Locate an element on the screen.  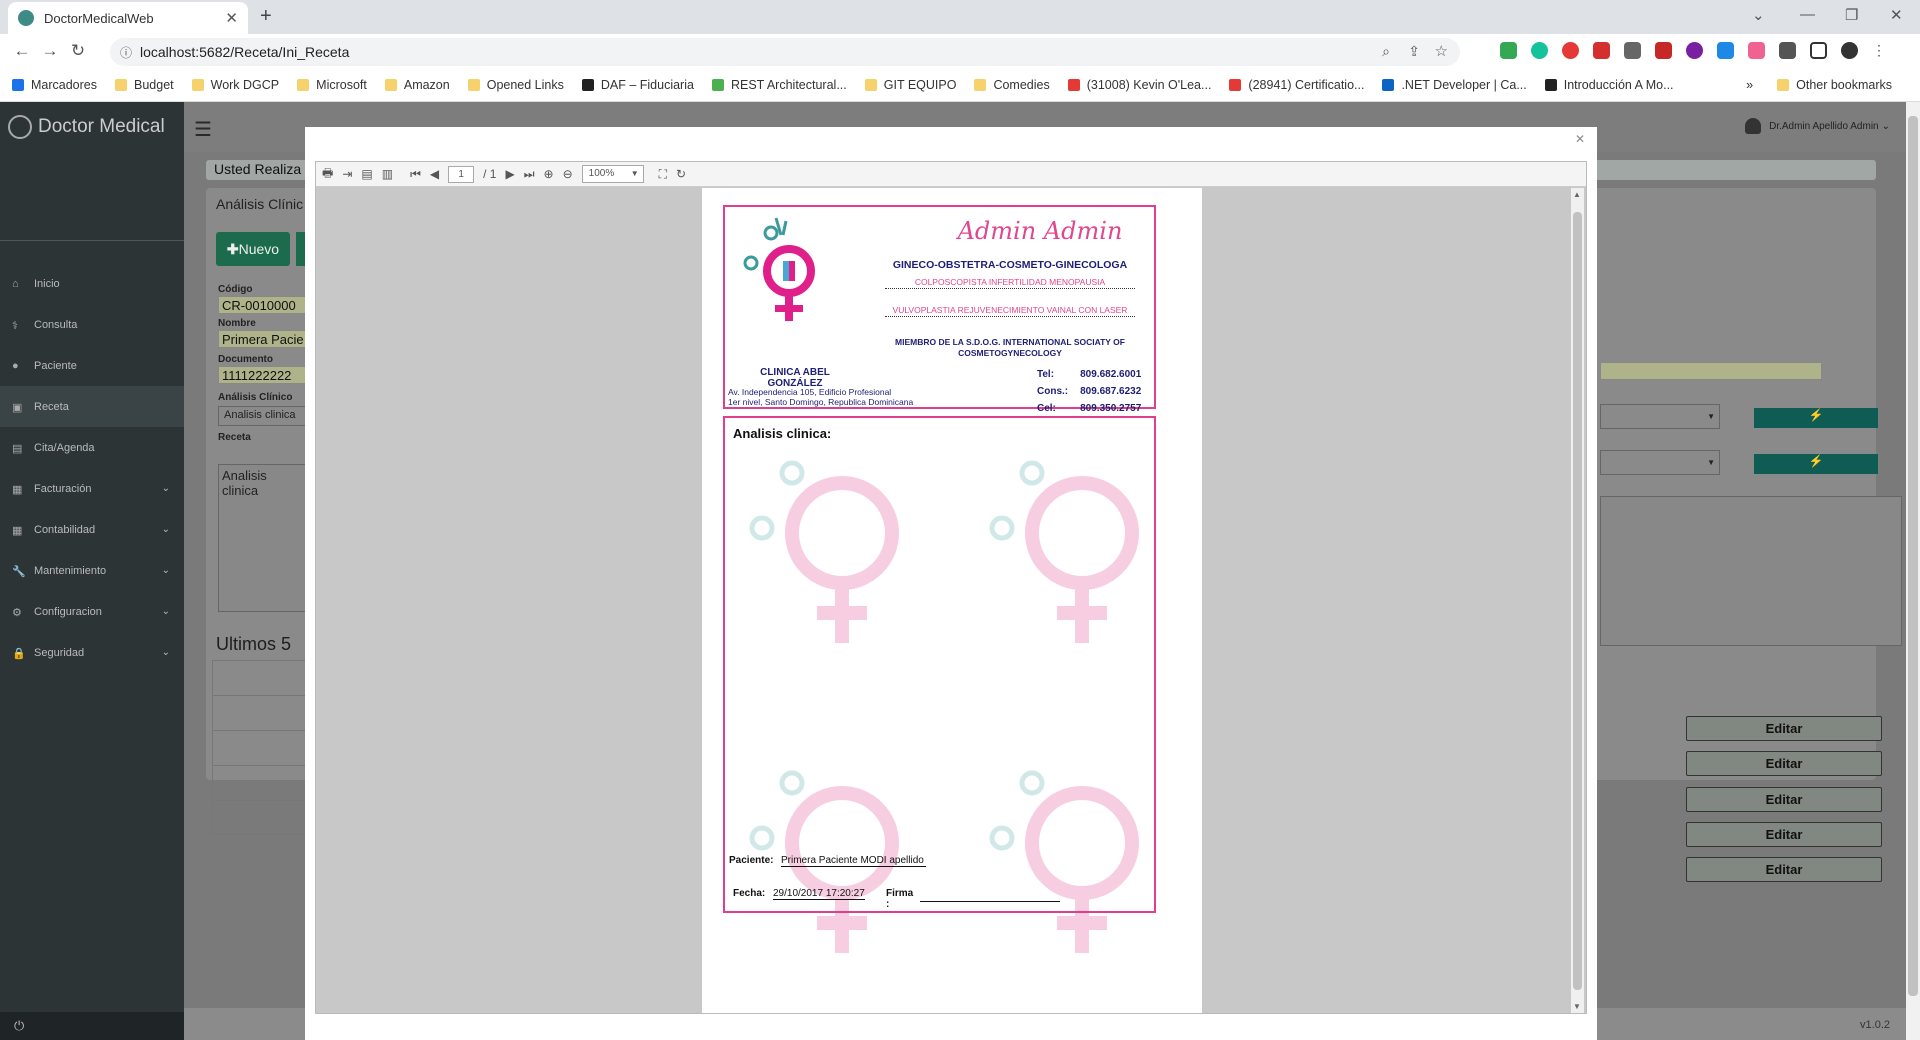
info-icon: ⓘ is located at coordinates (126, 52).